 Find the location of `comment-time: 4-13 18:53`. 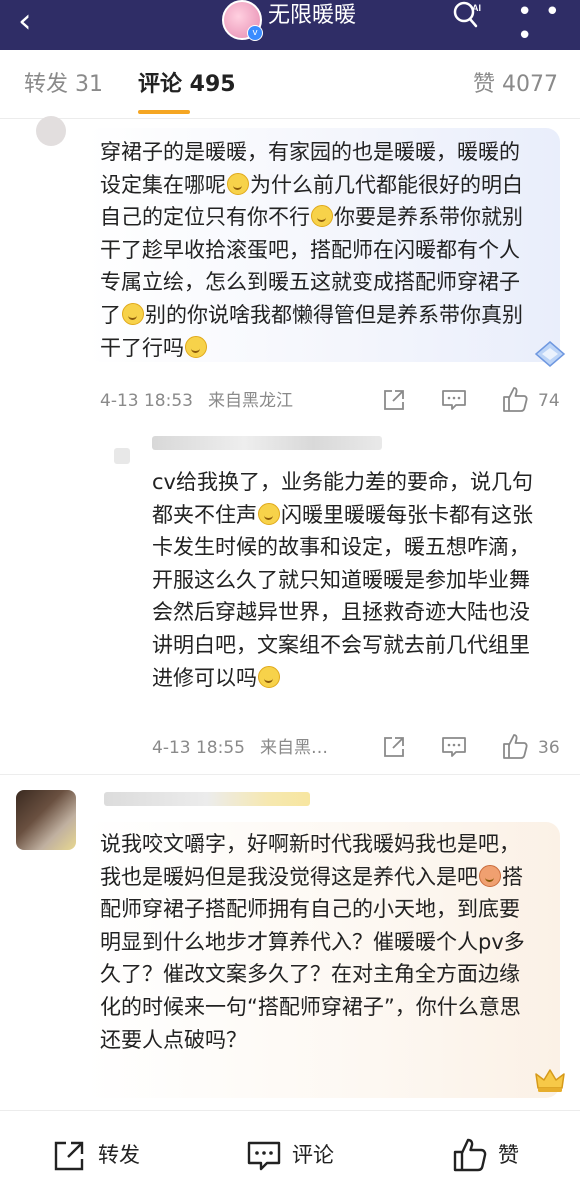

comment-time: 4-13 18:53 is located at coordinates (146, 401).